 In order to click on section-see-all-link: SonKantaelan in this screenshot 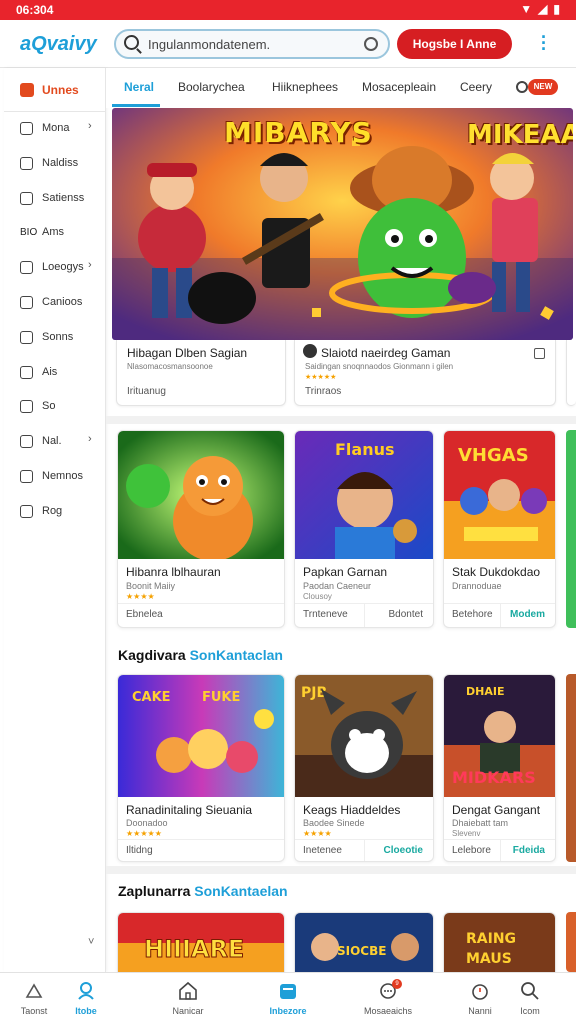, I will do `click(240, 891)`.